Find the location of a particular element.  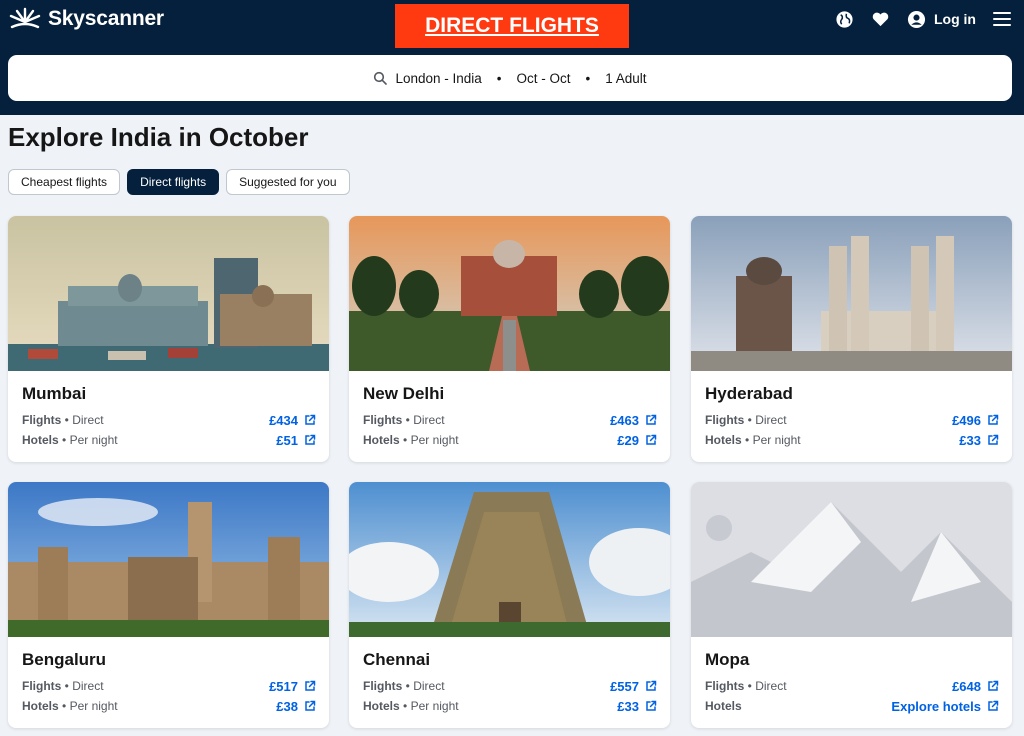

flights-row: Flights • Direct £434 is located at coordinates (169, 420).